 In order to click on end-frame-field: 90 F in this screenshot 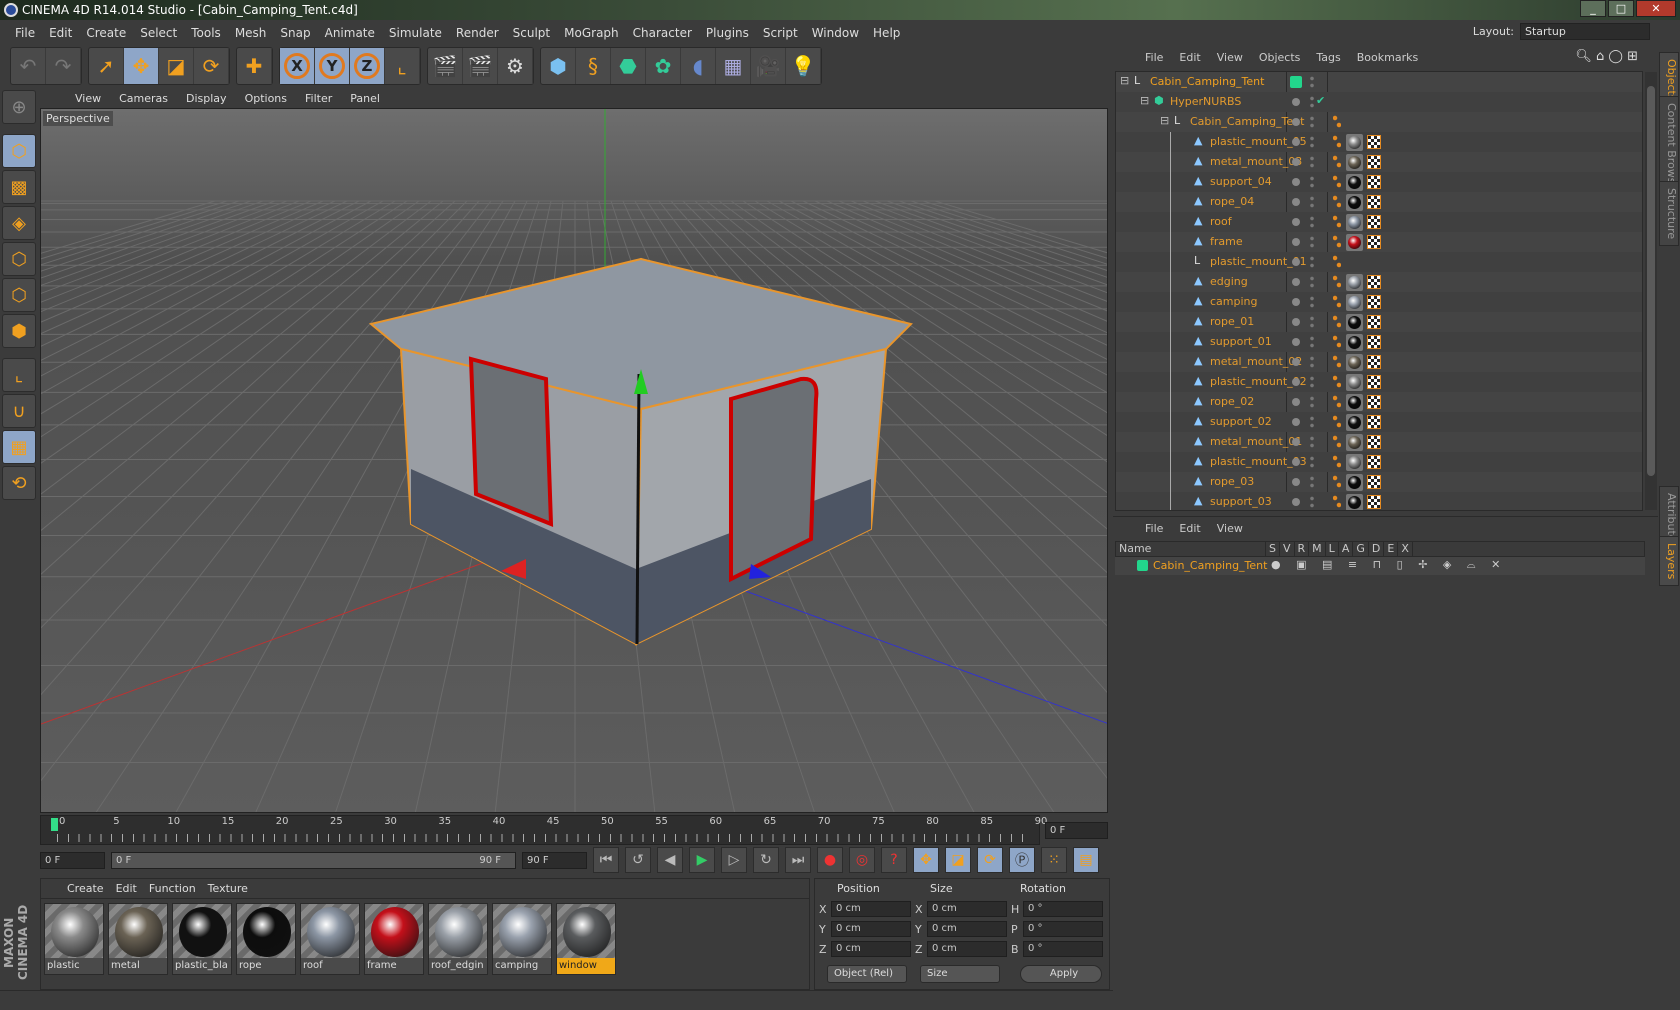, I will do `click(554, 860)`.